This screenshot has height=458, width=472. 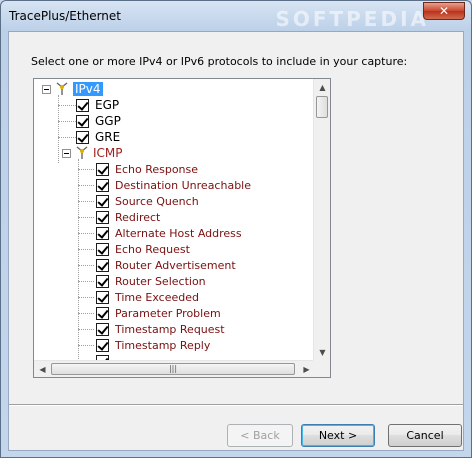 I want to click on horizontal-scrollbar: ◀ ||| ▶, so click(x=174, y=368).